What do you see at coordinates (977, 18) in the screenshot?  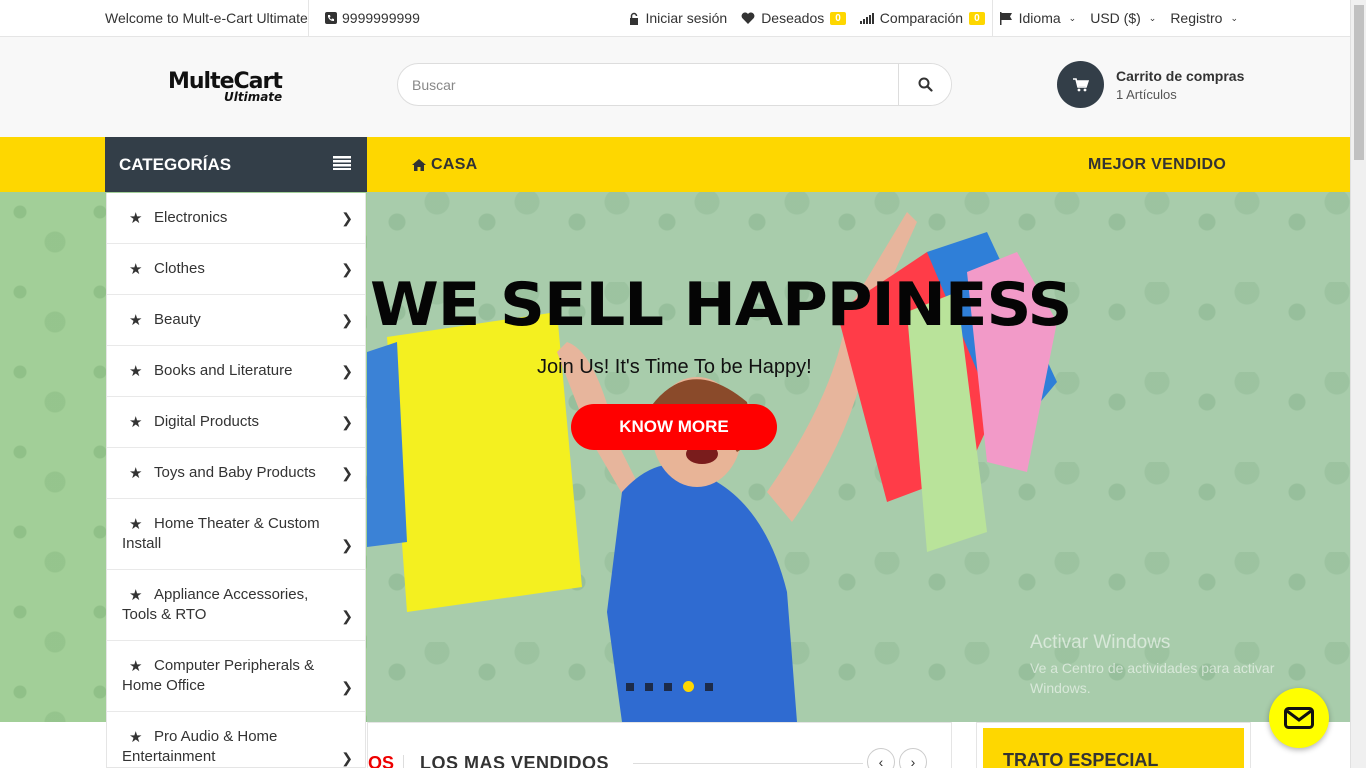 I see `compare-count-badge: 0` at bounding box center [977, 18].